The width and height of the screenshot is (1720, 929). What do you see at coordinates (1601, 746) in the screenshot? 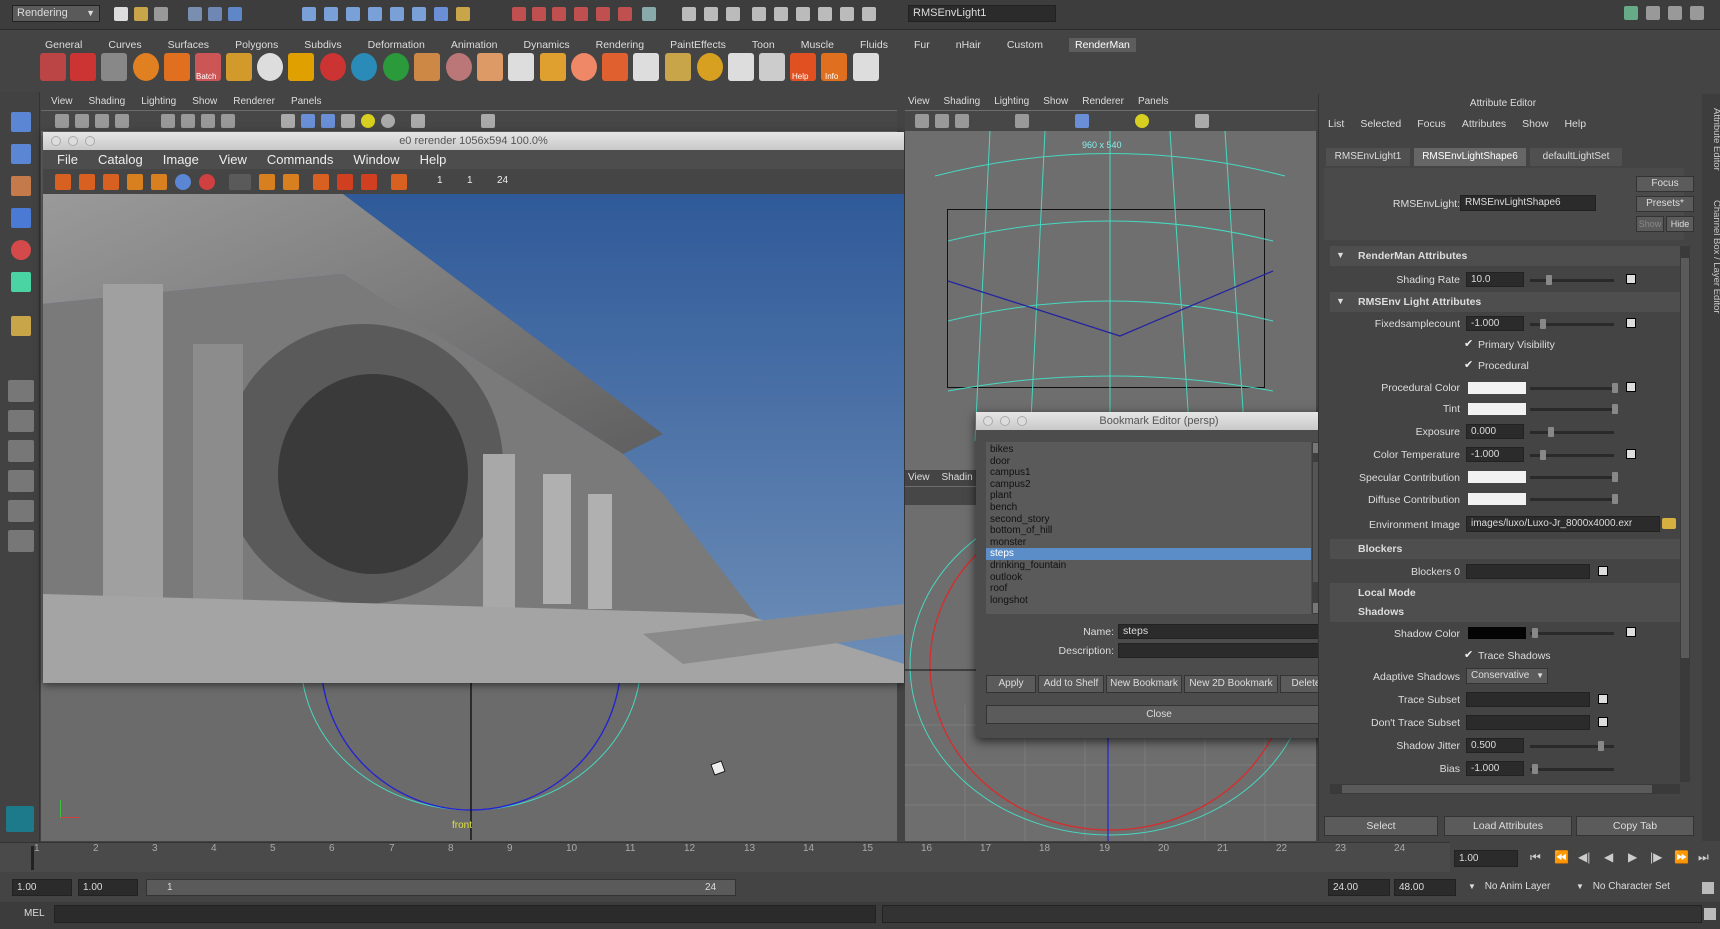
I see `shadow-jitter-knob` at bounding box center [1601, 746].